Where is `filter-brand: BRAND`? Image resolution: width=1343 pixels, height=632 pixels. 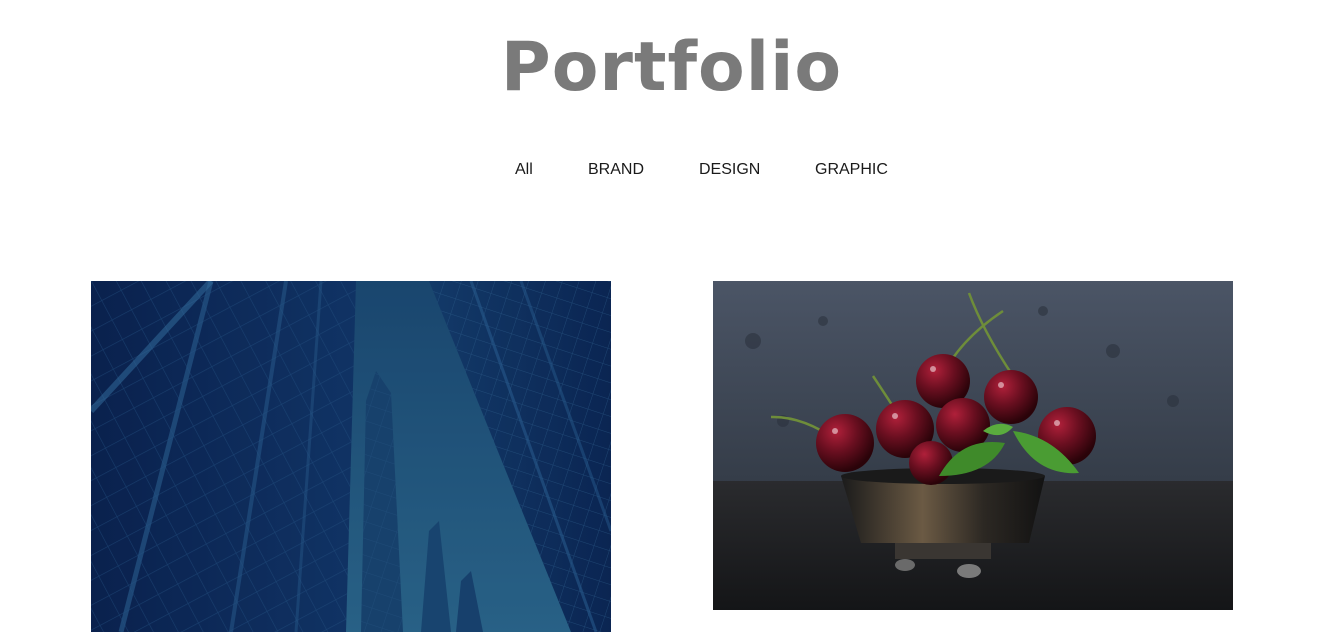 filter-brand: BRAND is located at coordinates (616, 170).